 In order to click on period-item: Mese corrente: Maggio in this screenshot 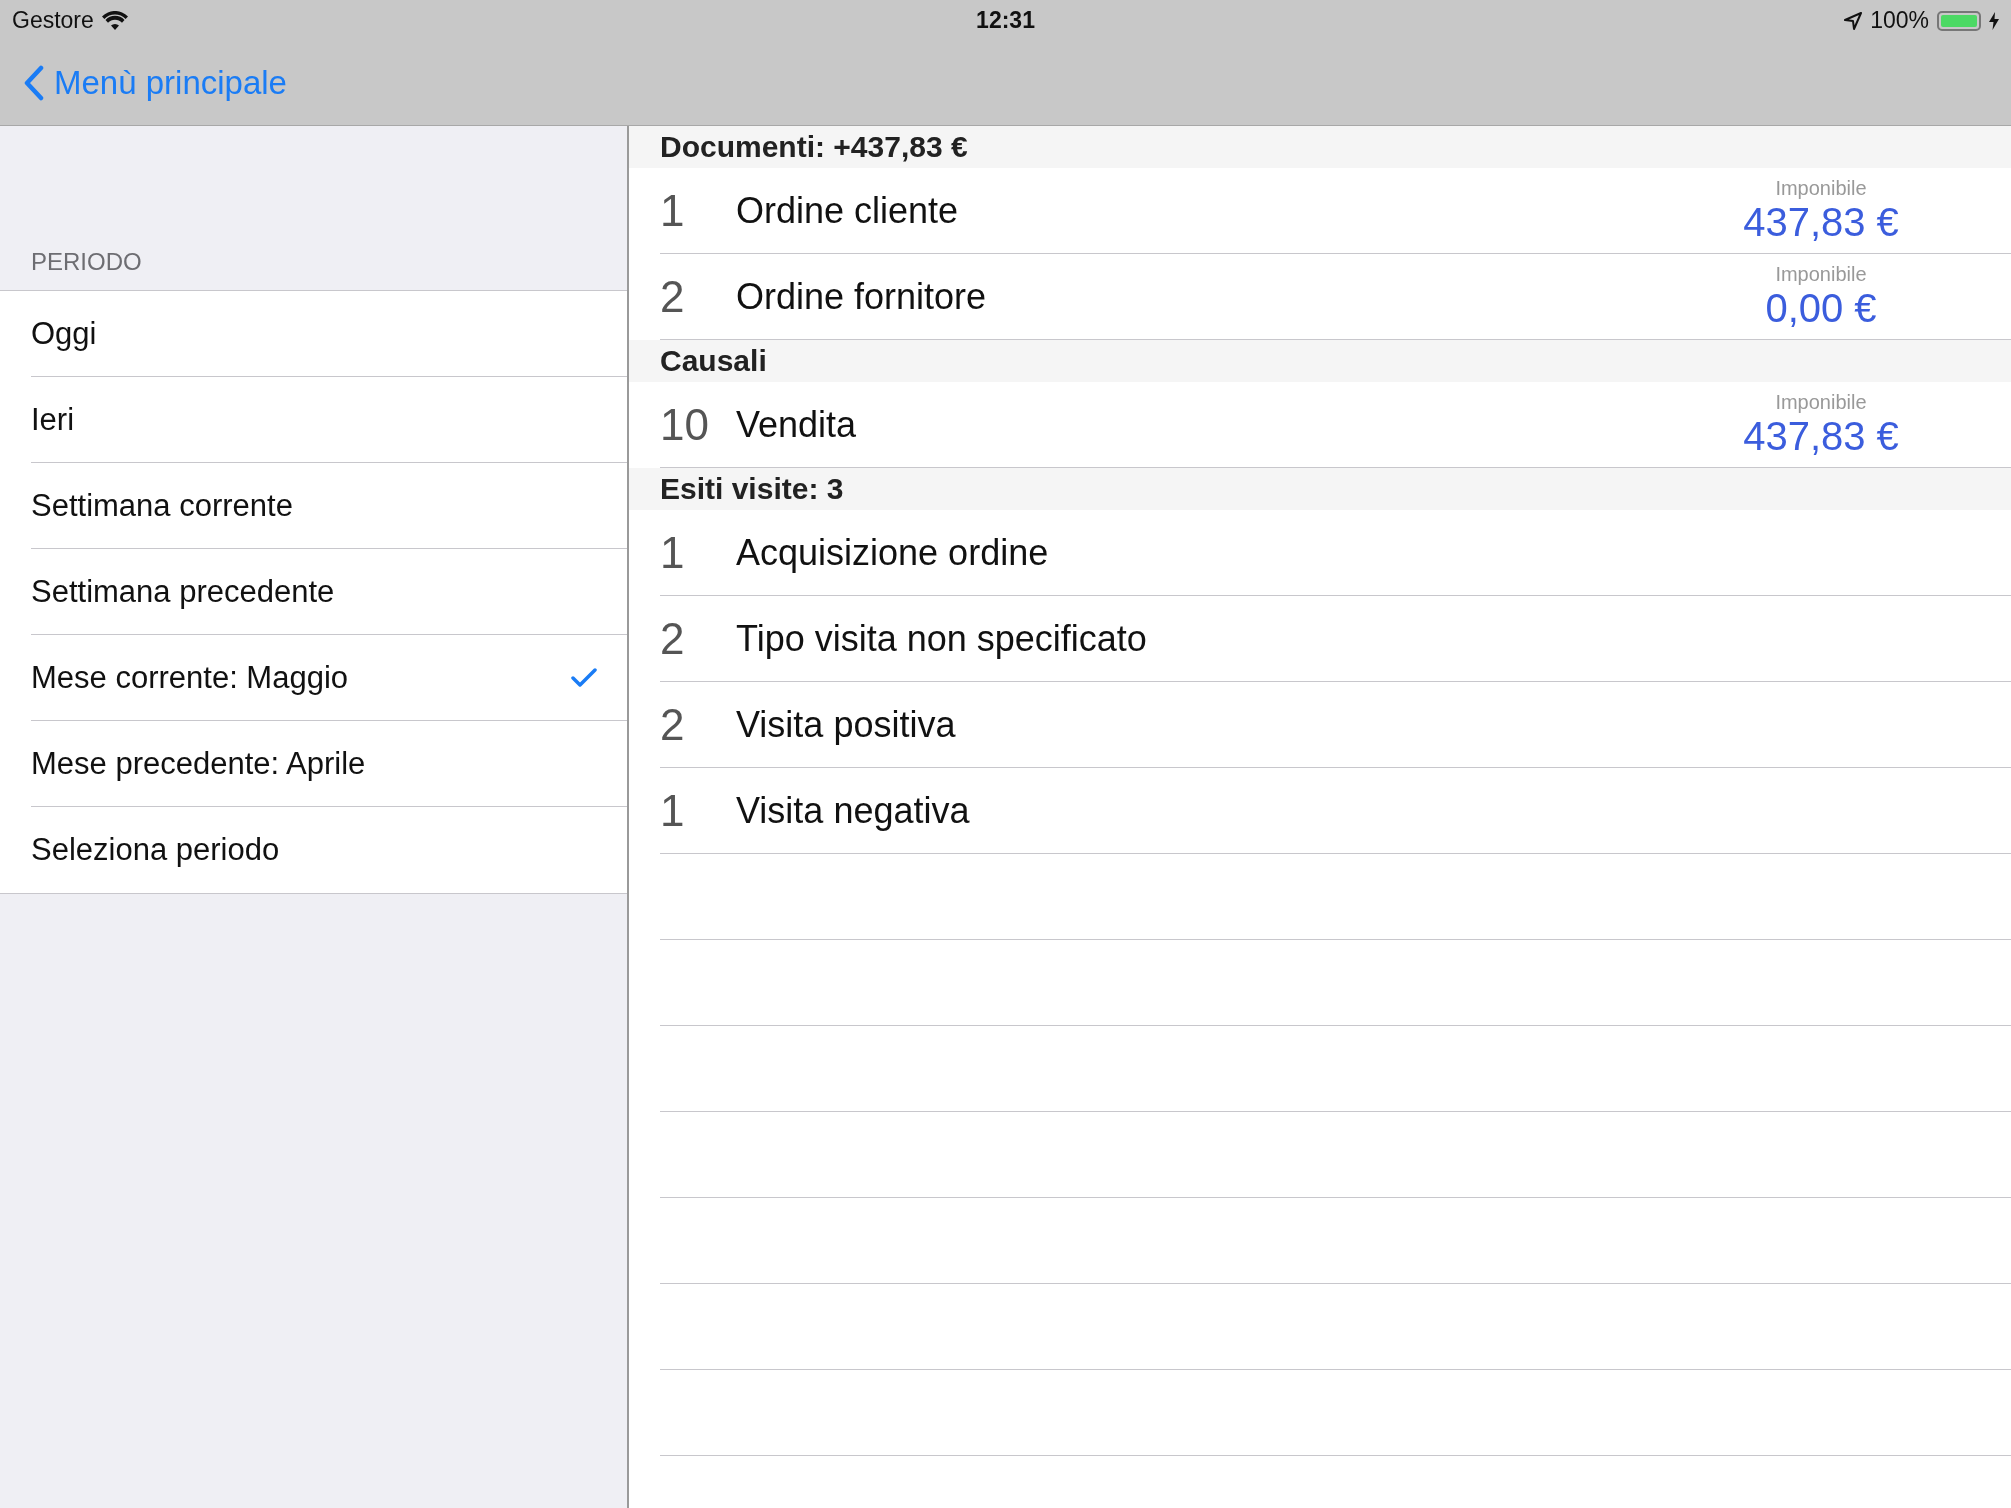, I will do `click(329, 678)`.